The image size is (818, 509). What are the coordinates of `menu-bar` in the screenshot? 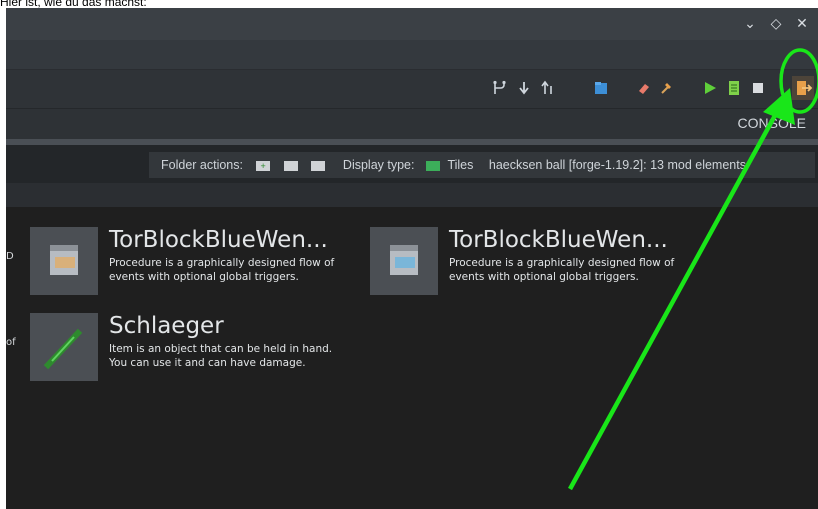 It's located at (412, 55).